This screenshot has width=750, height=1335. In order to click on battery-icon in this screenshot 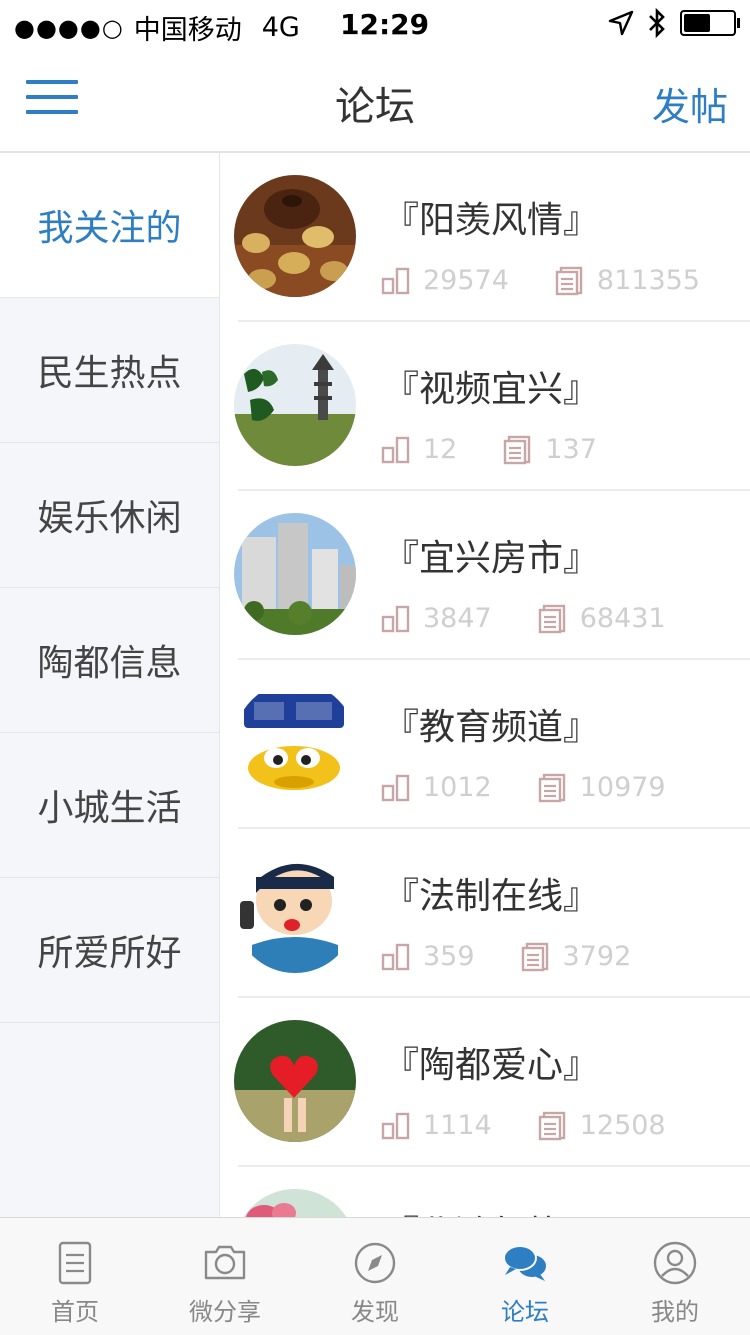, I will do `click(710, 23)`.